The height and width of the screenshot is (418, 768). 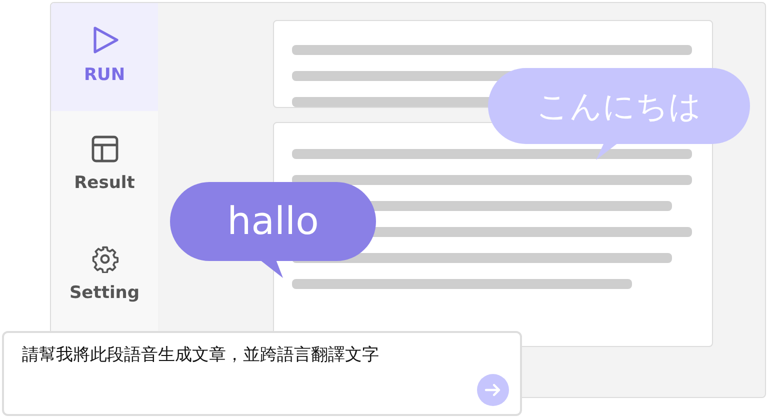 What do you see at coordinates (262, 373) in the screenshot?
I see `prompt-field: 請幫我將此段語音生成文章，並跨語言翻譯文字` at bounding box center [262, 373].